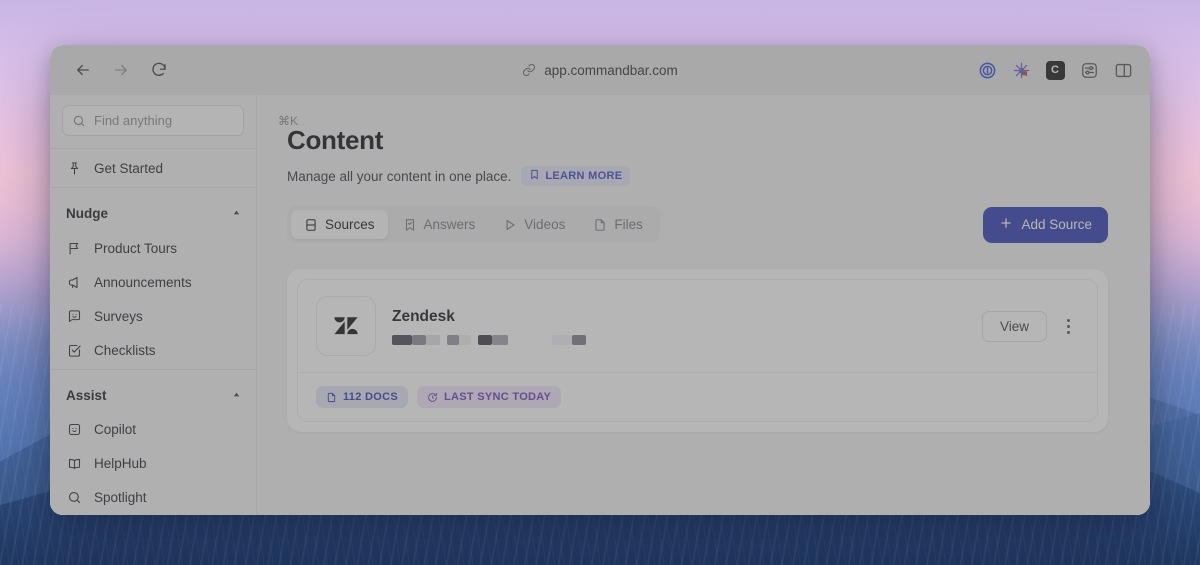 The width and height of the screenshot is (1200, 565). Describe the element at coordinates (74, 350) in the screenshot. I see `checkbox-check-icon` at that location.